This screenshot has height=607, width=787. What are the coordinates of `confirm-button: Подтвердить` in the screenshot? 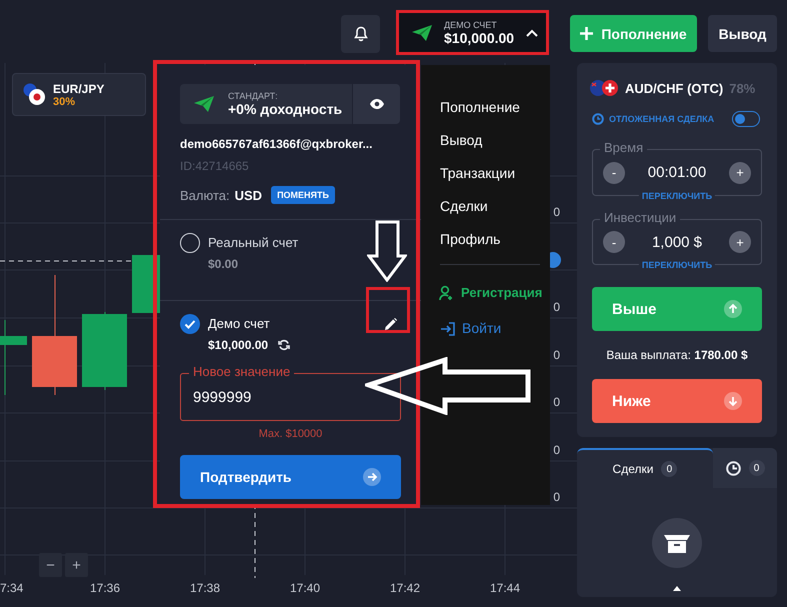 It's located at (290, 477).